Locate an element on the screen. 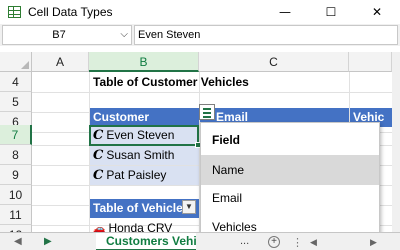 The image size is (400, 250). insert-data-icon is located at coordinates (207, 109).